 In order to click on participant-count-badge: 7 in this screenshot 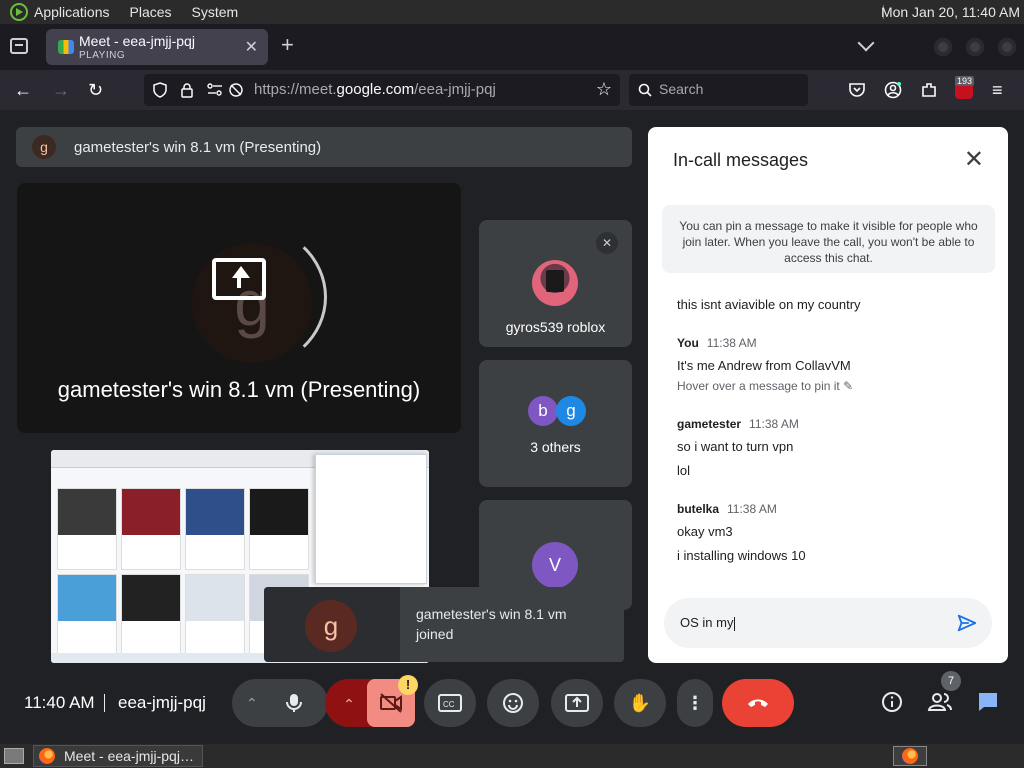, I will do `click(951, 681)`.